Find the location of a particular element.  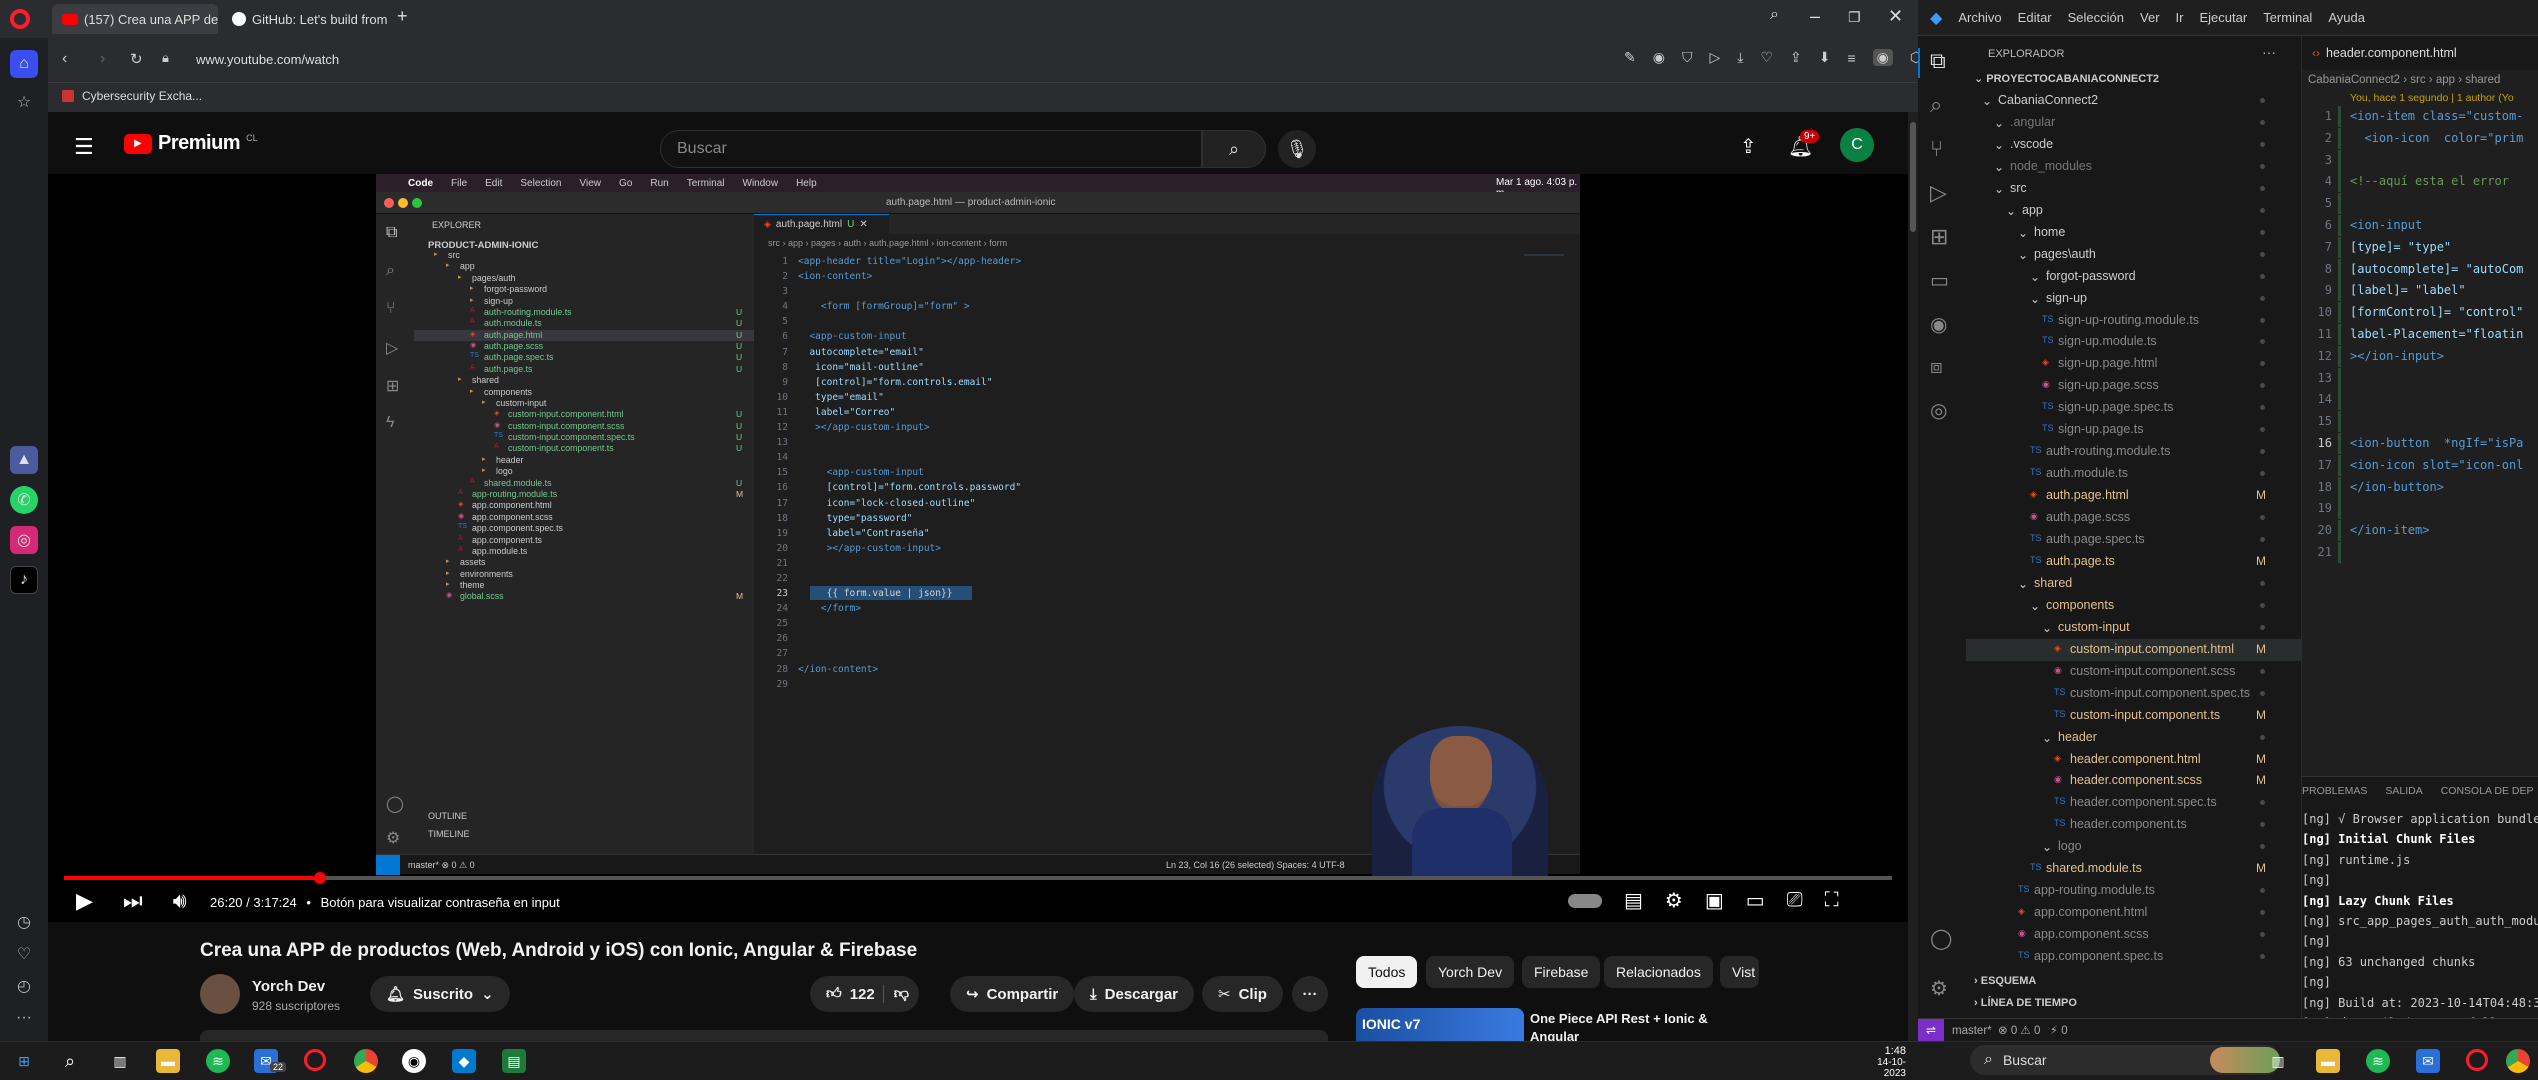

file-row: ◉ custom-input.component.scss is located at coordinates (2134, 672).